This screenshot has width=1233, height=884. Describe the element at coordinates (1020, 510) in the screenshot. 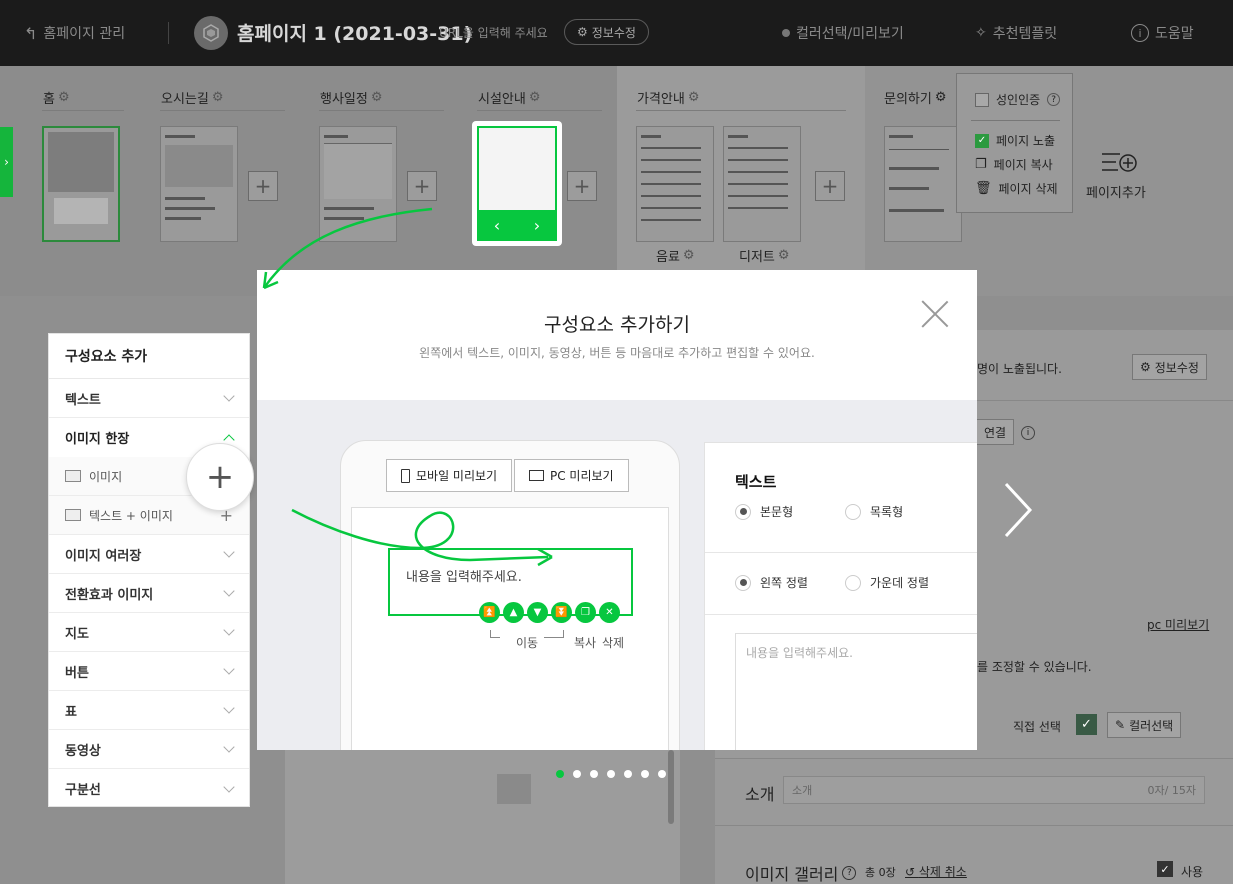

I see `chevron-right-icon` at that location.